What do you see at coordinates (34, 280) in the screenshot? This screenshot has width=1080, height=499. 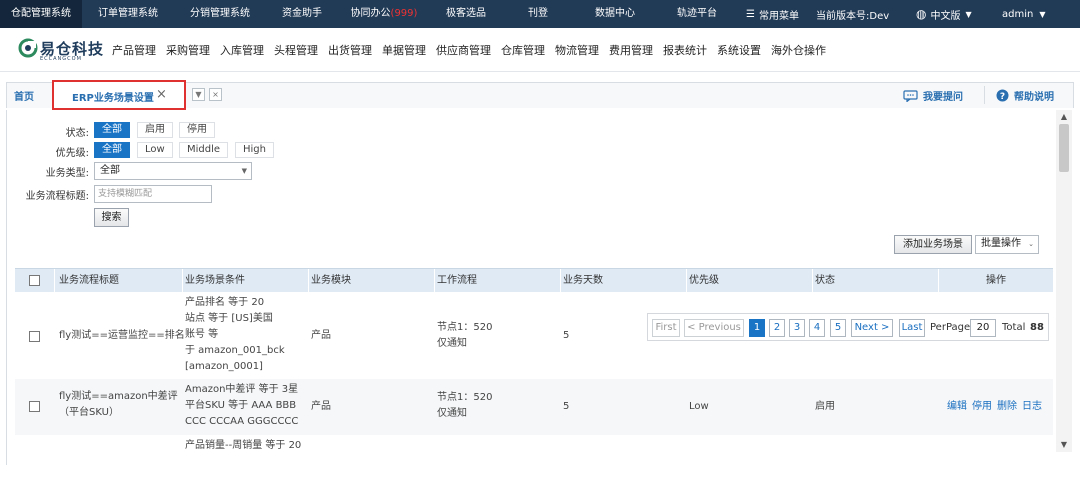 I see `select-all-checkbox` at bounding box center [34, 280].